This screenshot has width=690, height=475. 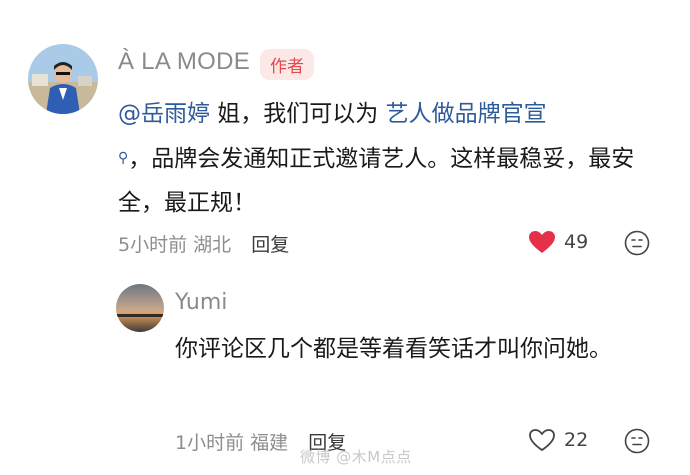 What do you see at coordinates (201, 302) in the screenshot?
I see `reply-username: Yumi` at bounding box center [201, 302].